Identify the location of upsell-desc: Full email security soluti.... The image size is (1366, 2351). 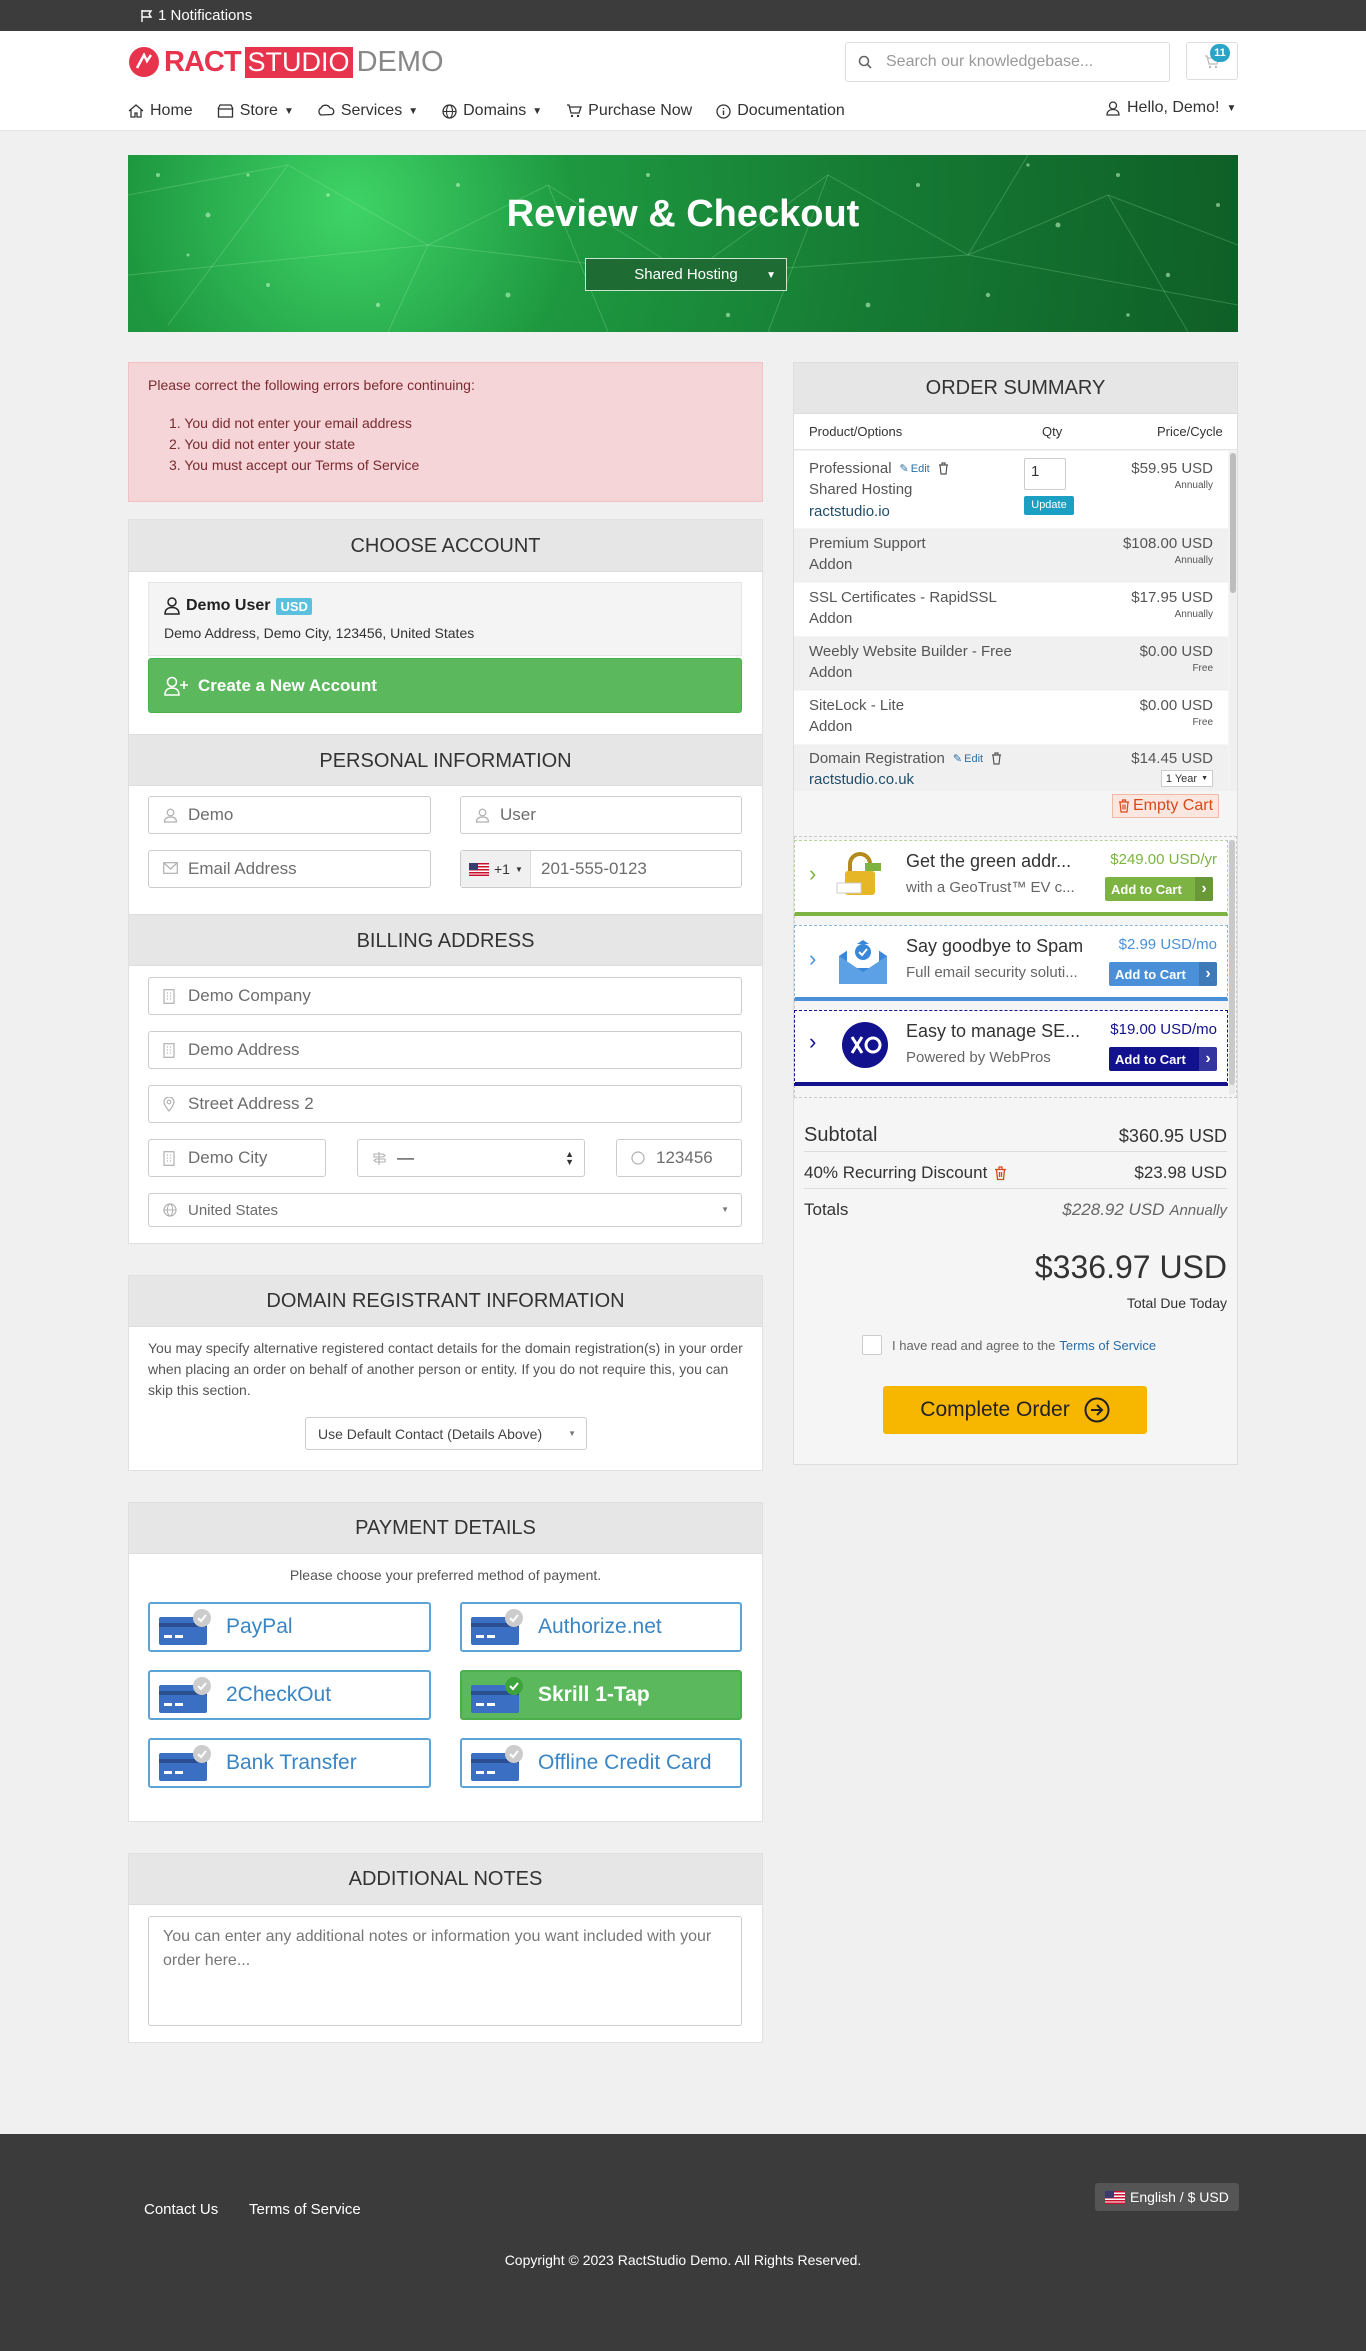
(992, 972).